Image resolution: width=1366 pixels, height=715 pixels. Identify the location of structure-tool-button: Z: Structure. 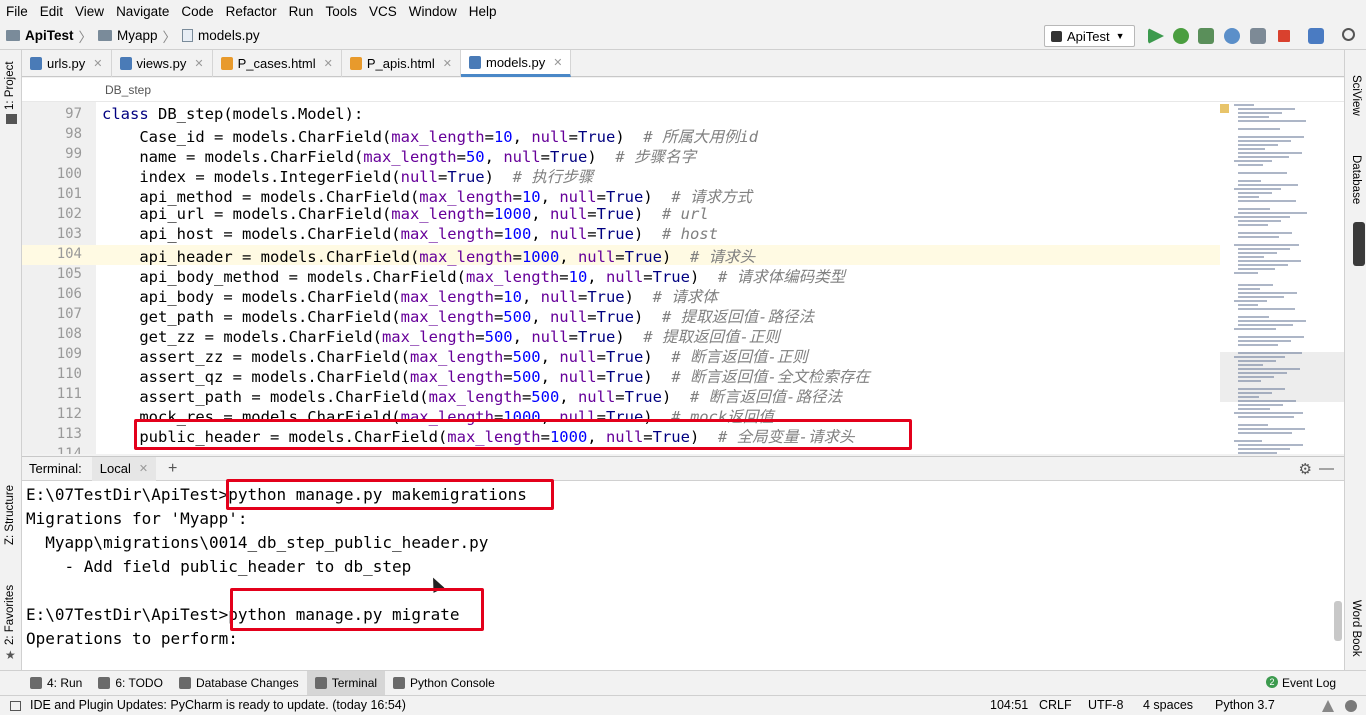
(10, 515).